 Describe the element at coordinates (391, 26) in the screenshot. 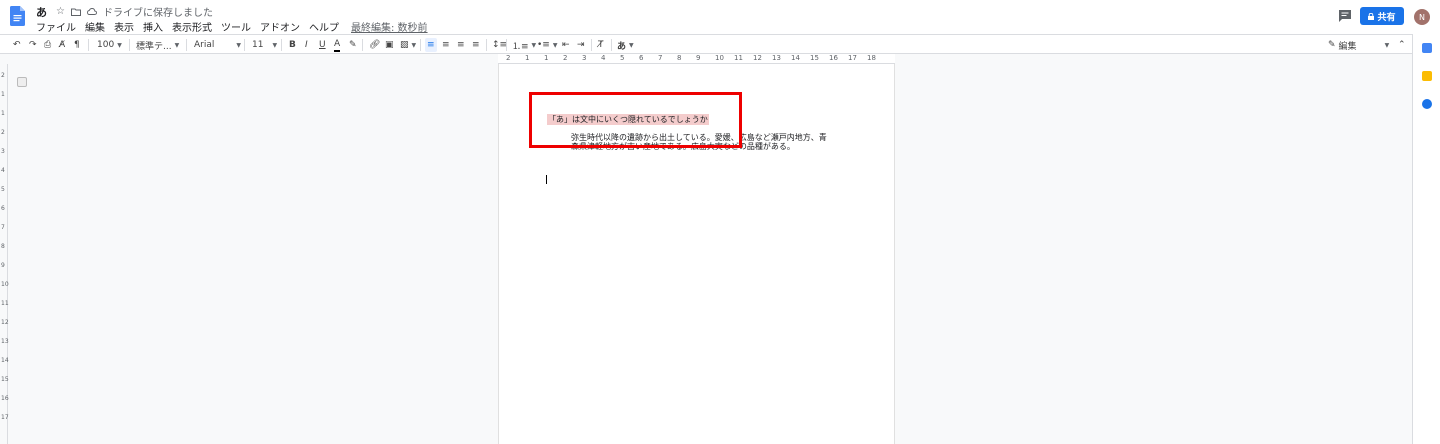

I see `last-edit-link: 最終編集: 数秒前` at that location.